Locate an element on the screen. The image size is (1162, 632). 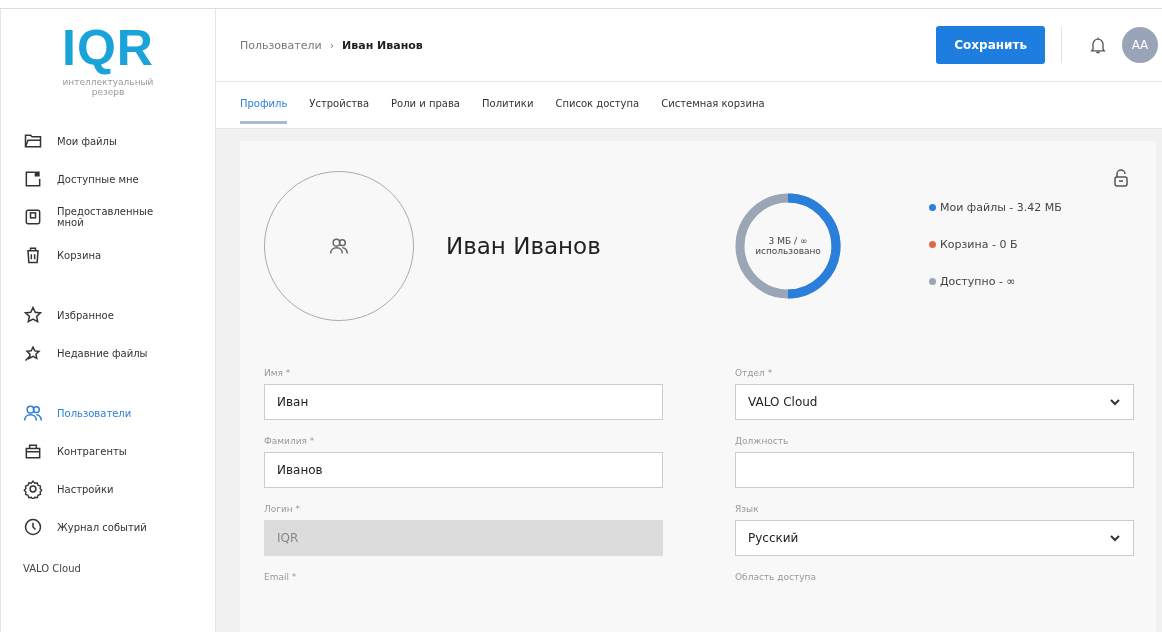
select-field: VALO Cloud is located at coordinates (934, 401).